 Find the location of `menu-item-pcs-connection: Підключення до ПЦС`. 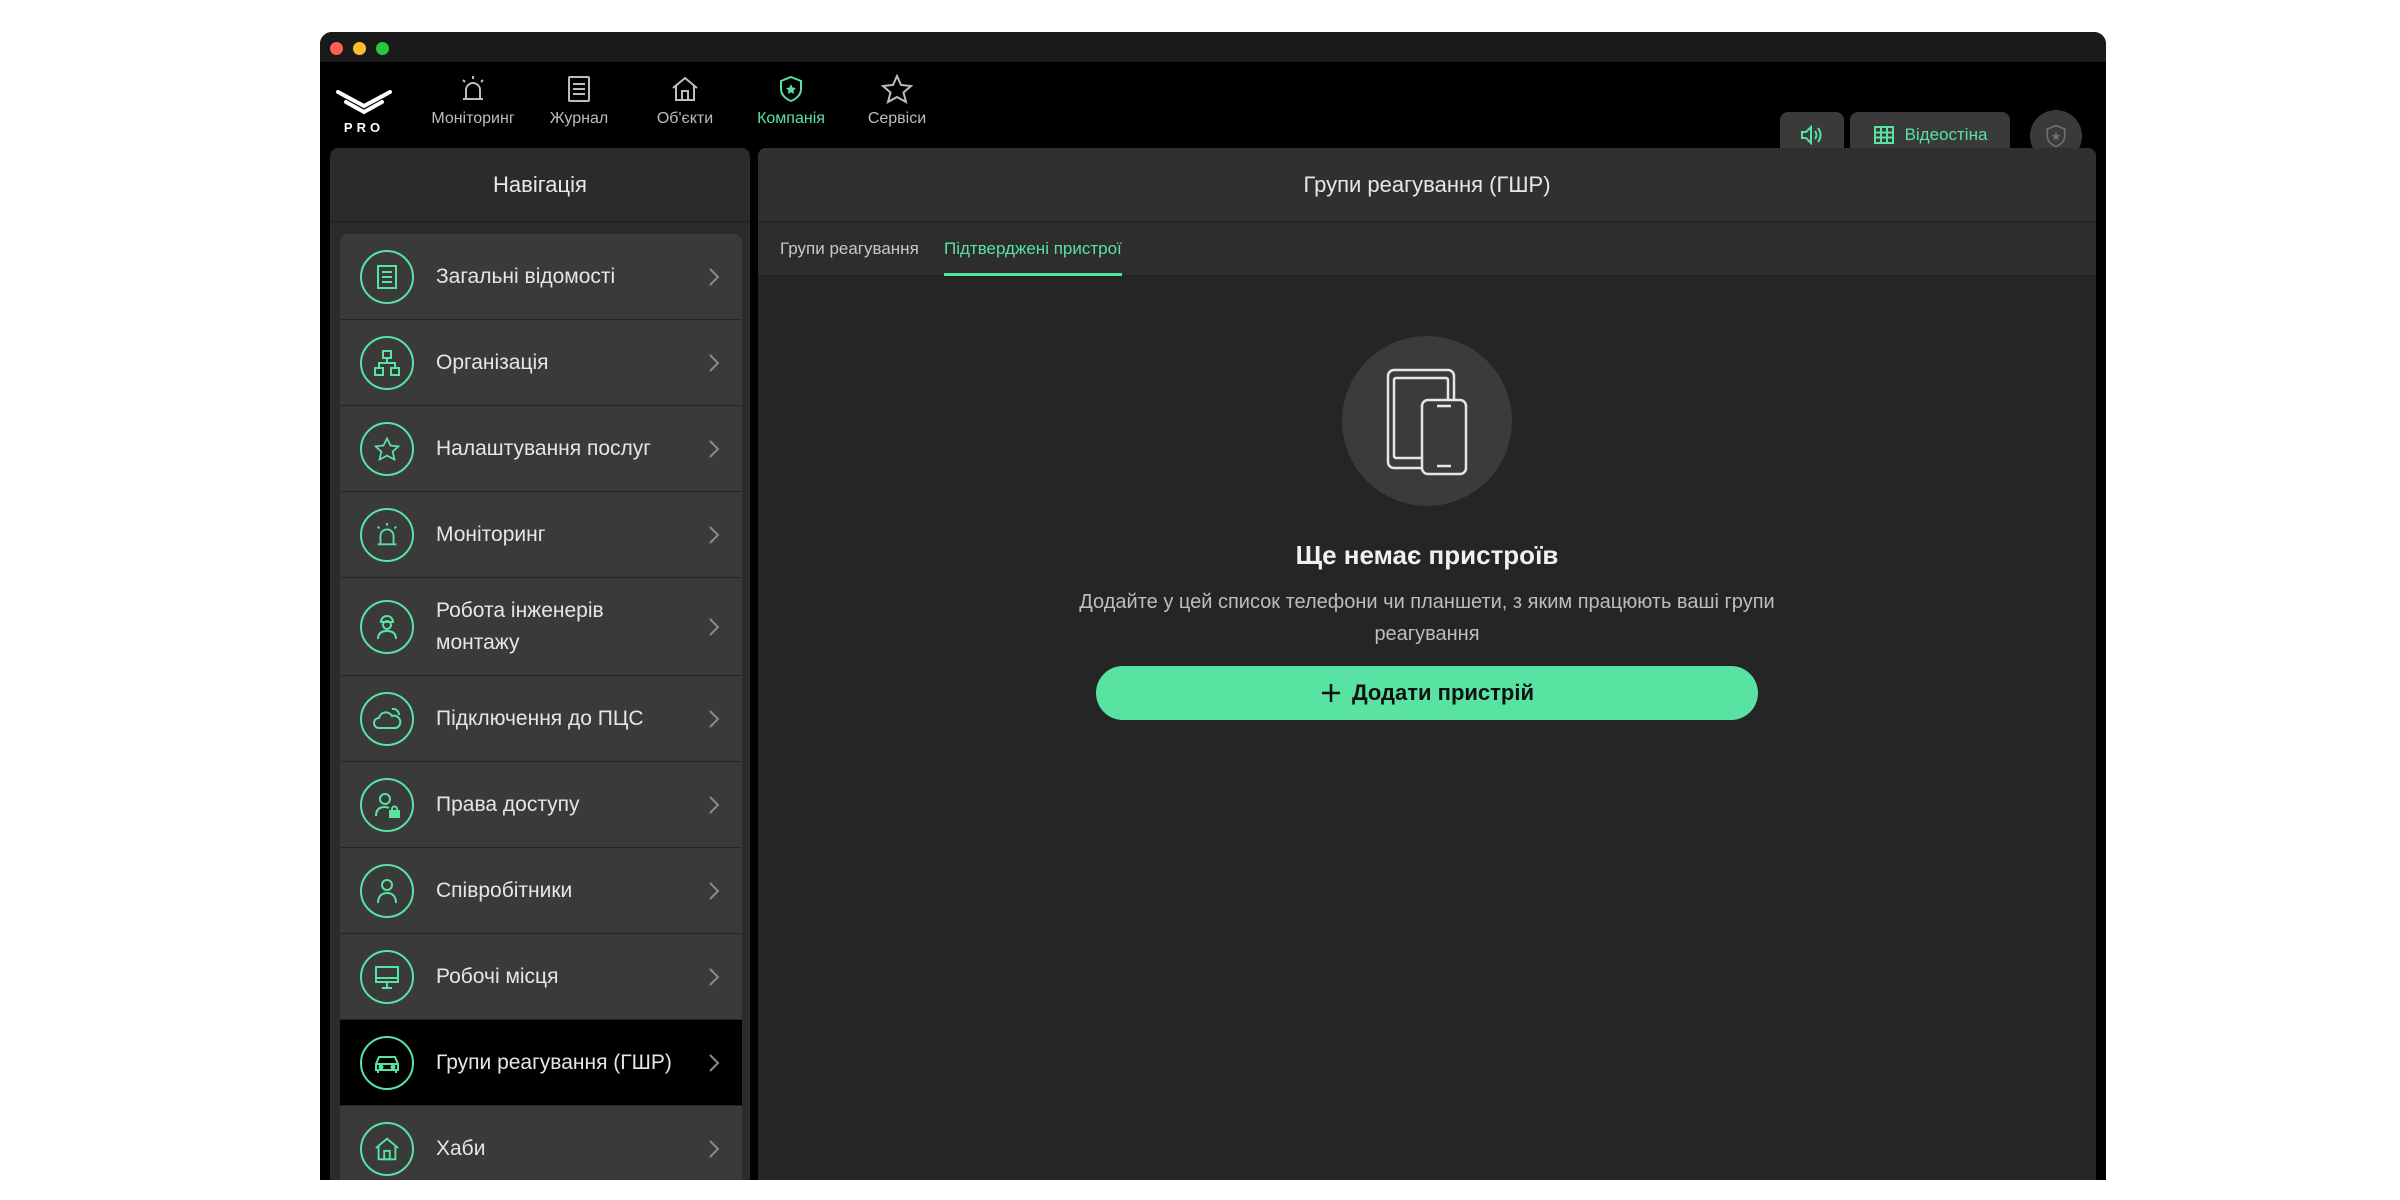

menu-item-pcs-connection: Підключення до ПЦС is located at coordinates (541, 719).